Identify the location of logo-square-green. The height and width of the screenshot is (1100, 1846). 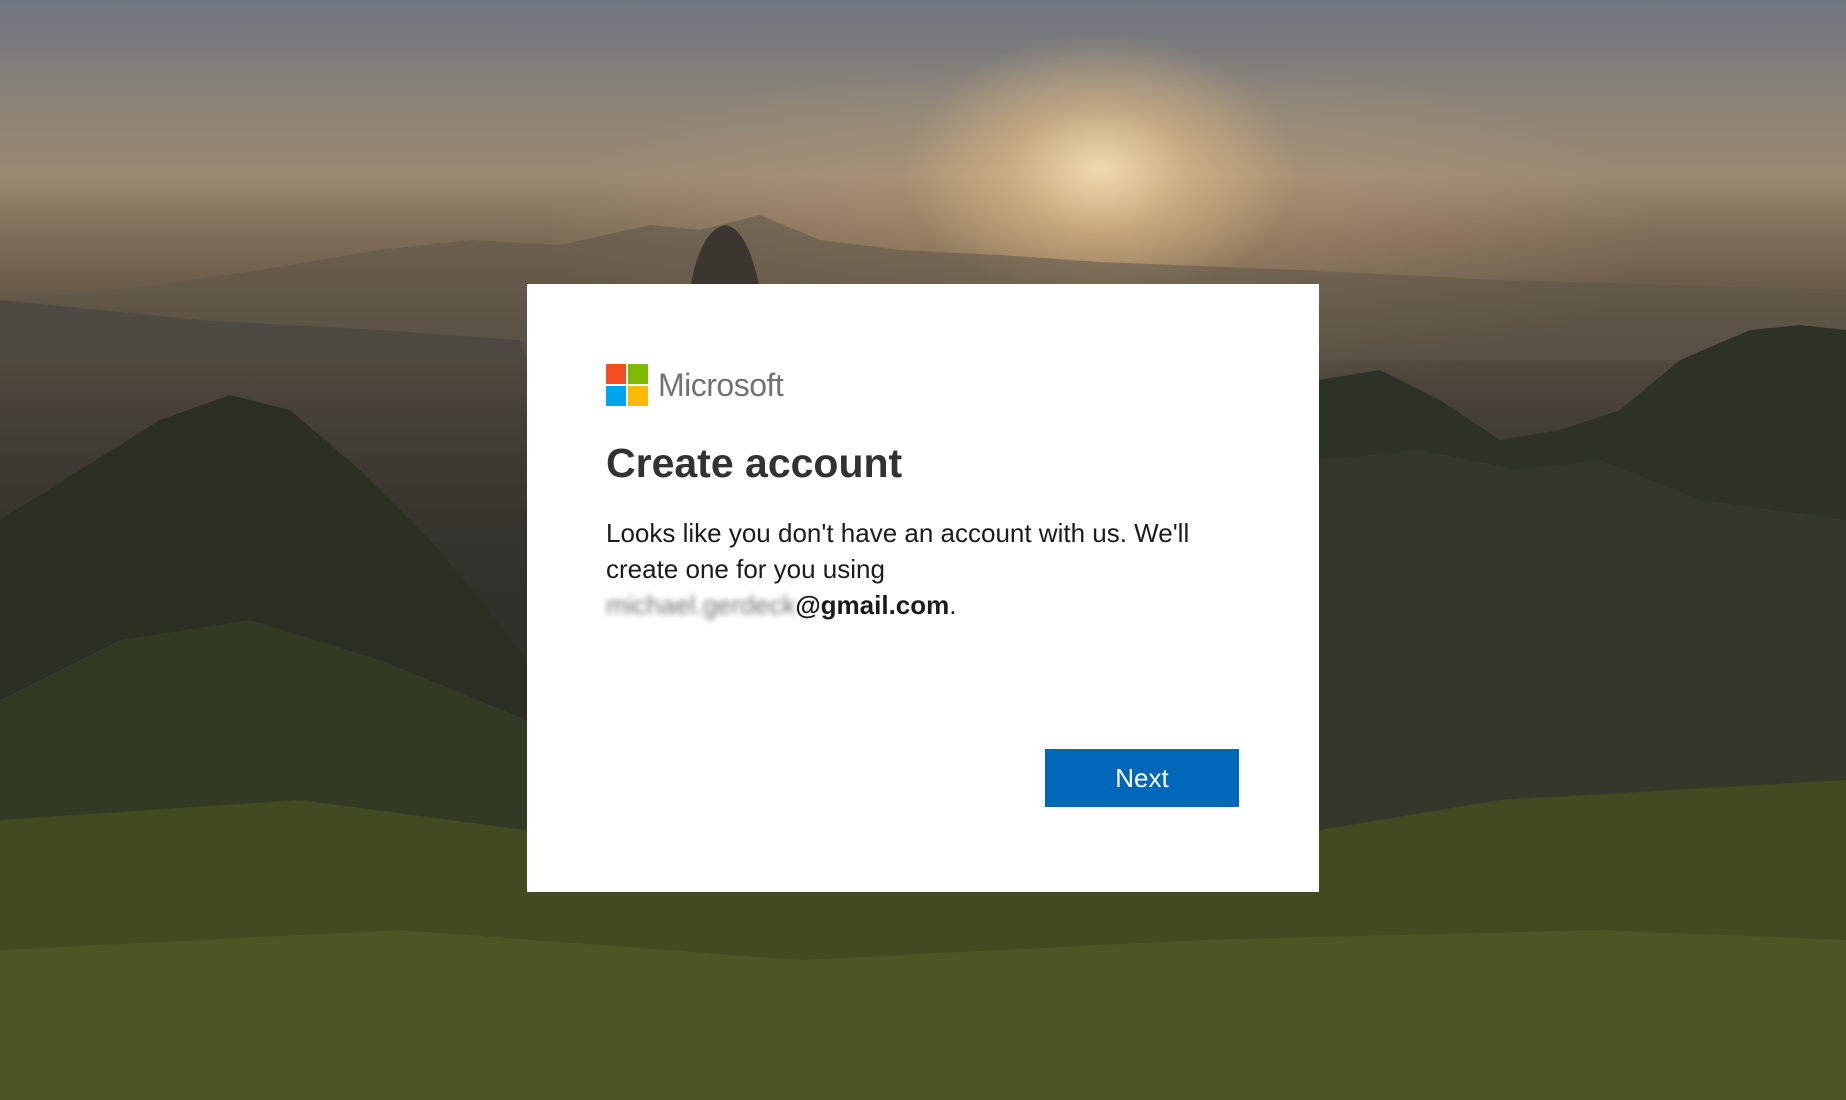
(638, 374).